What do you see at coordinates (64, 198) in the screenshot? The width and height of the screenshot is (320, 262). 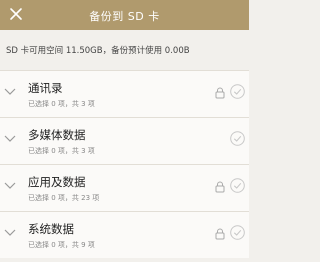 I see `item-subtitle: 已选择 0 项，共 23 项` at bounding box center [64, 198].